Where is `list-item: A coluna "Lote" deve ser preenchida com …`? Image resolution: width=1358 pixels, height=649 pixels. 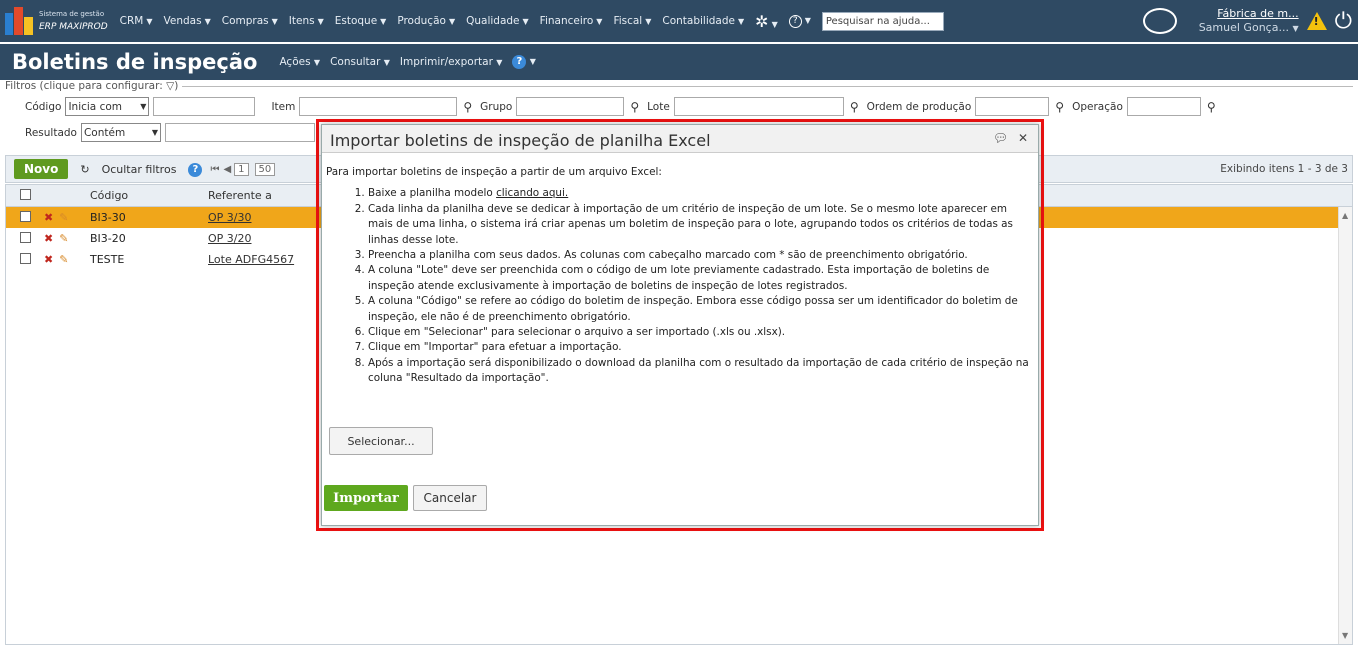
list-item: A coluna "Lote" deve ser preenchida com … is located at coordinates (701, 278).